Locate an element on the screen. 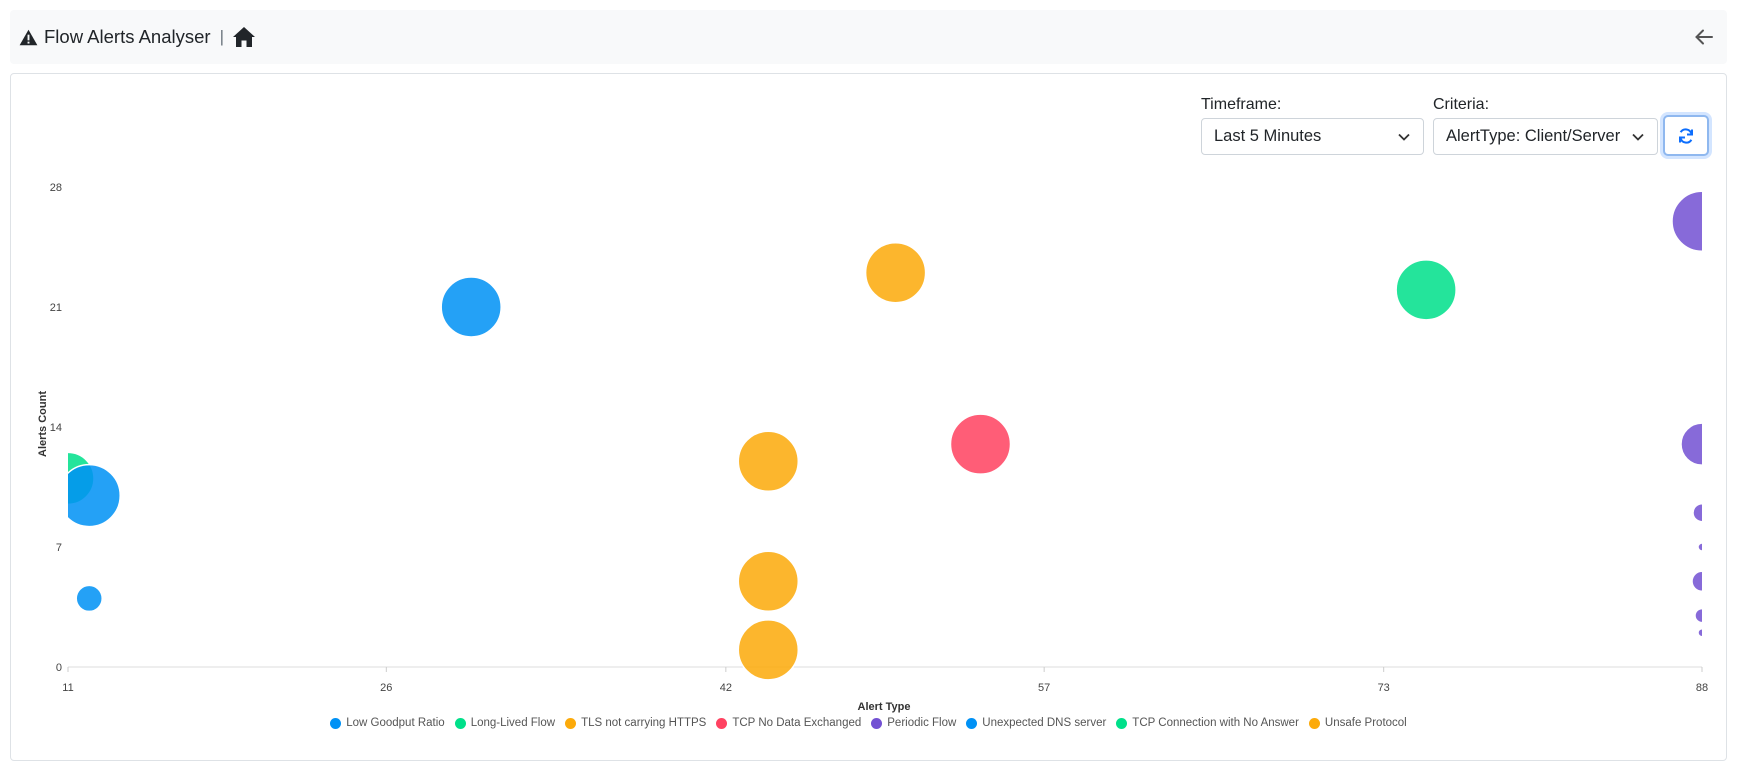  legend-label: Low Goodput Ratio is located at coordinates (395, 723).